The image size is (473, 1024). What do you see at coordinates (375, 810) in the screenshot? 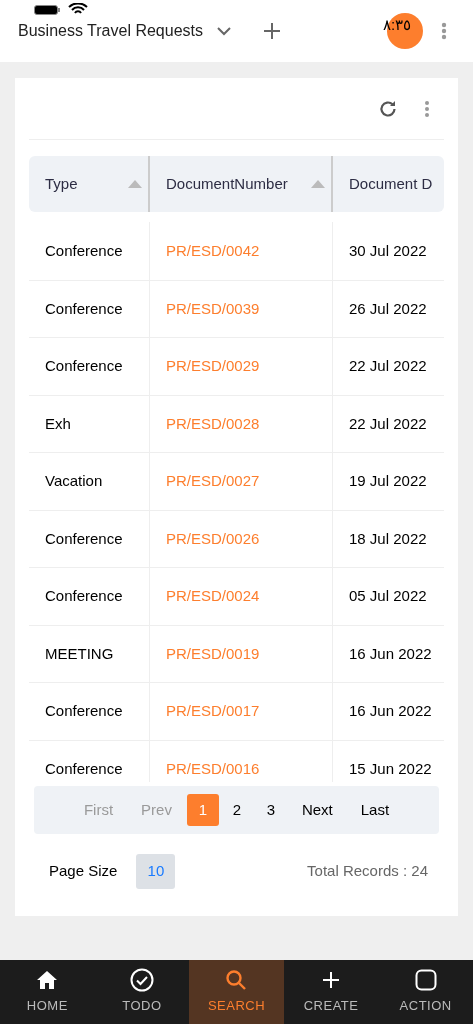
I see `page-nav-button: Last` at bounding box center [375, 810].